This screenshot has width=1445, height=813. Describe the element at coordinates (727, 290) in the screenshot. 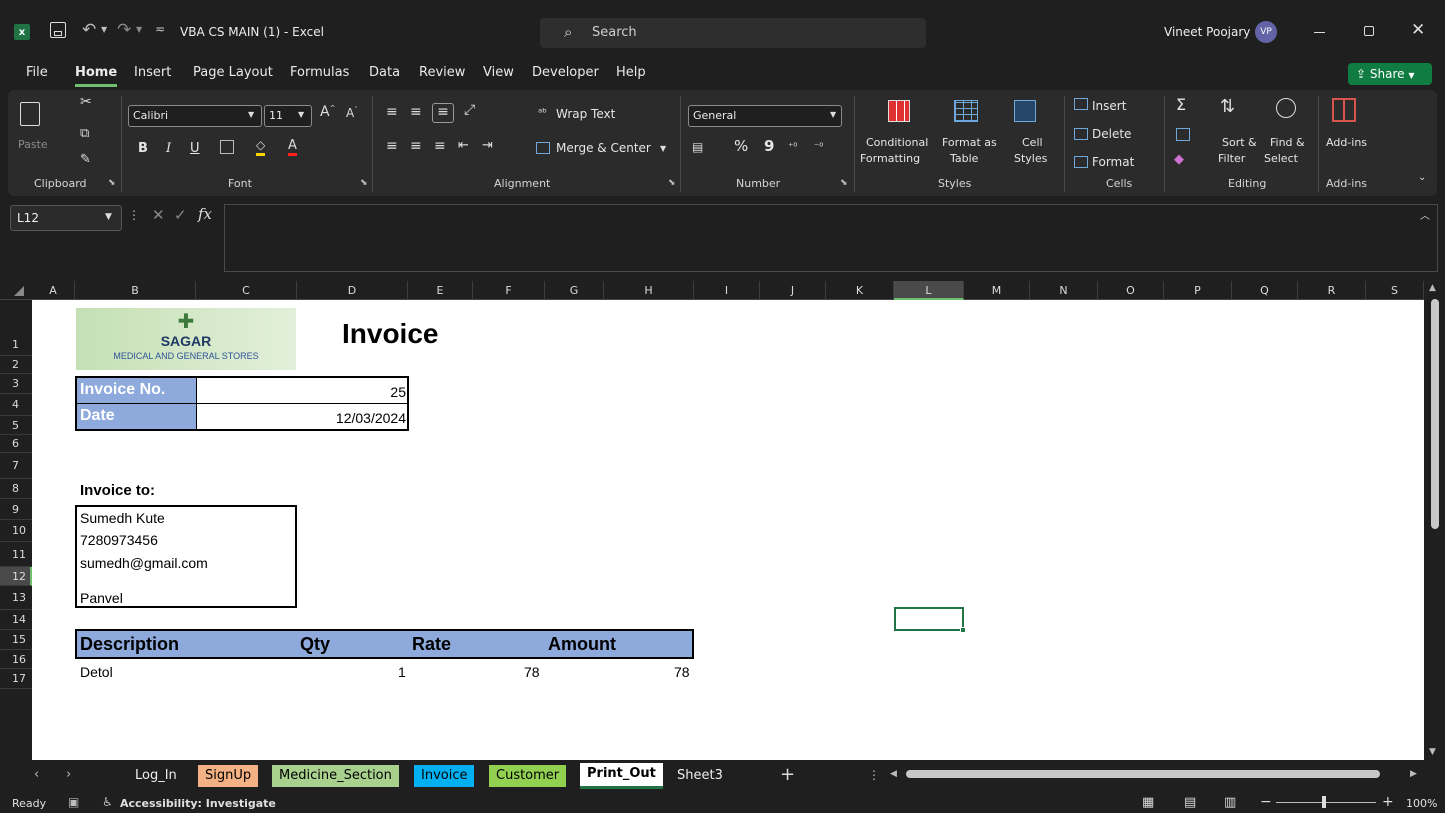

I see `column-header: I` at that location.